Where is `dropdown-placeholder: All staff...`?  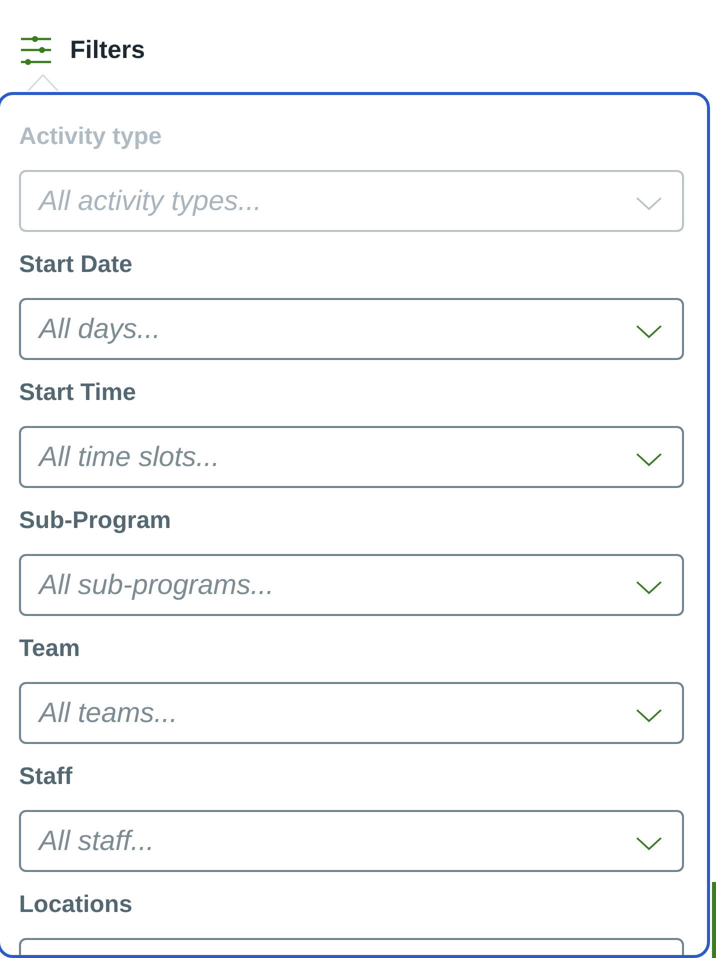
dropdown-placeholder: All staff... is located at coordinates (96, 841).